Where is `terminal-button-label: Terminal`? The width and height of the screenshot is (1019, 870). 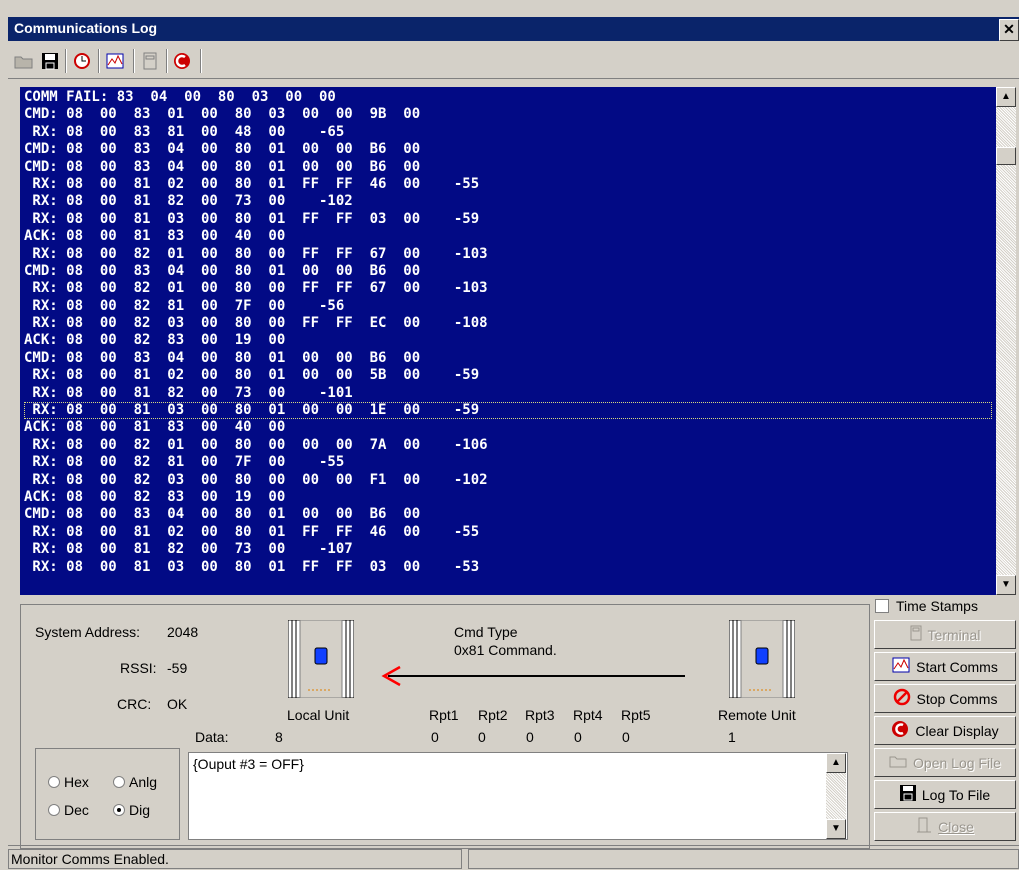 terminal-button-label: Terminal is located at coordinates (954, 634).